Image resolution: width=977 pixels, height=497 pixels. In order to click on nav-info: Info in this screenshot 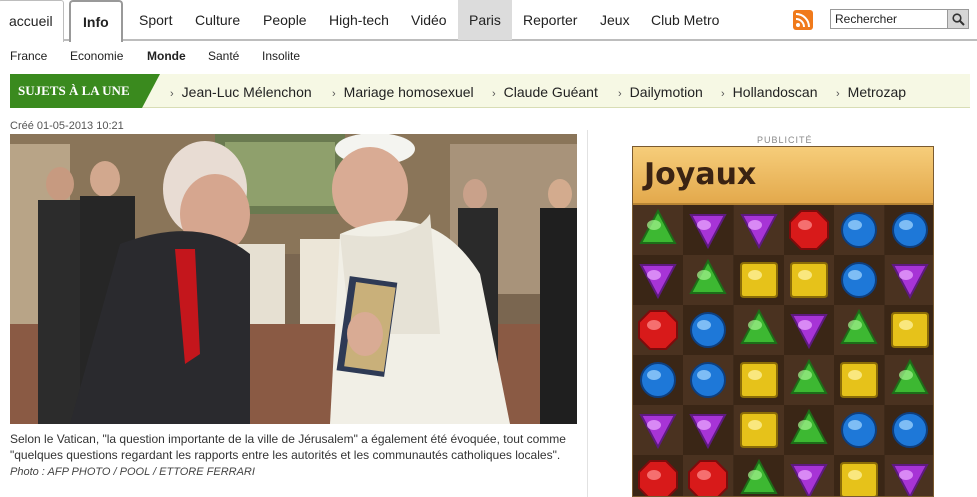, I will do `click(96, 21)`.